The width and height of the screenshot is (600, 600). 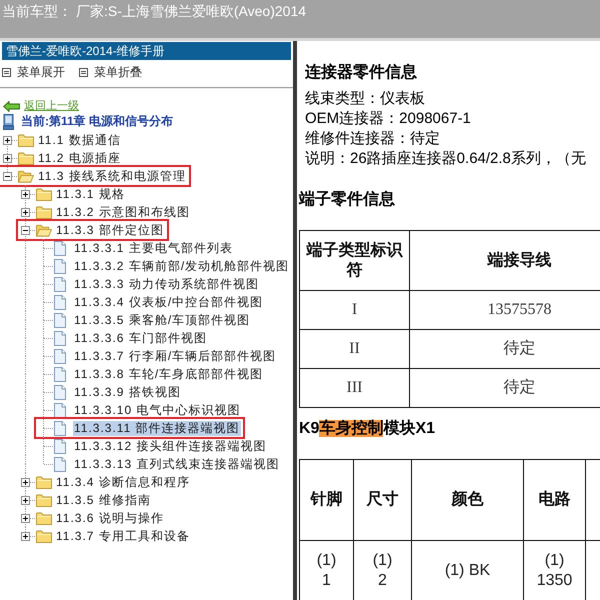 I want to click on menu-action-button: 菜单展开, so click(x=33, y=72).